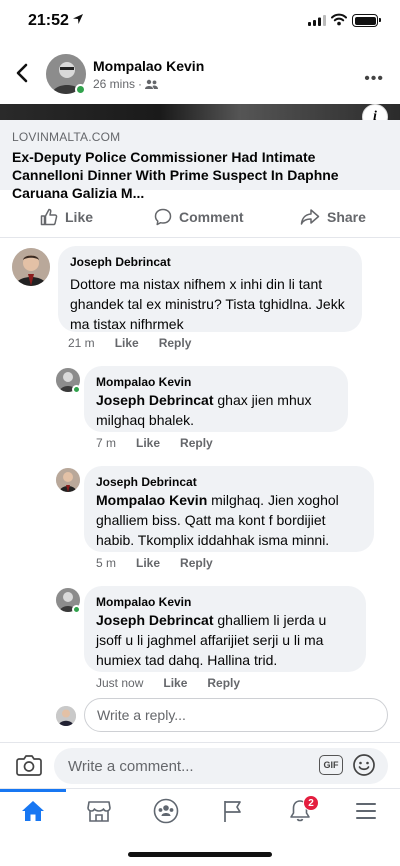 The image size is (400, 866). Describe the element at coordinates (23, 73) in the screenshot. I see `back-icon` at that location.